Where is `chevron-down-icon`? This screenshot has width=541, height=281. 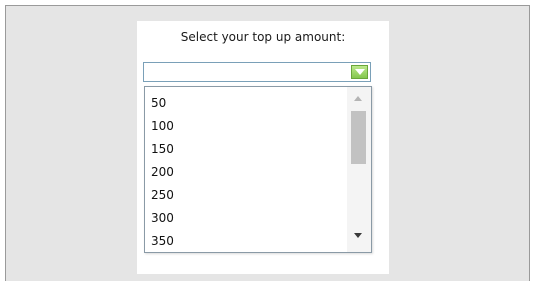
chevron-down-icon is located at coordinates (359, 72).